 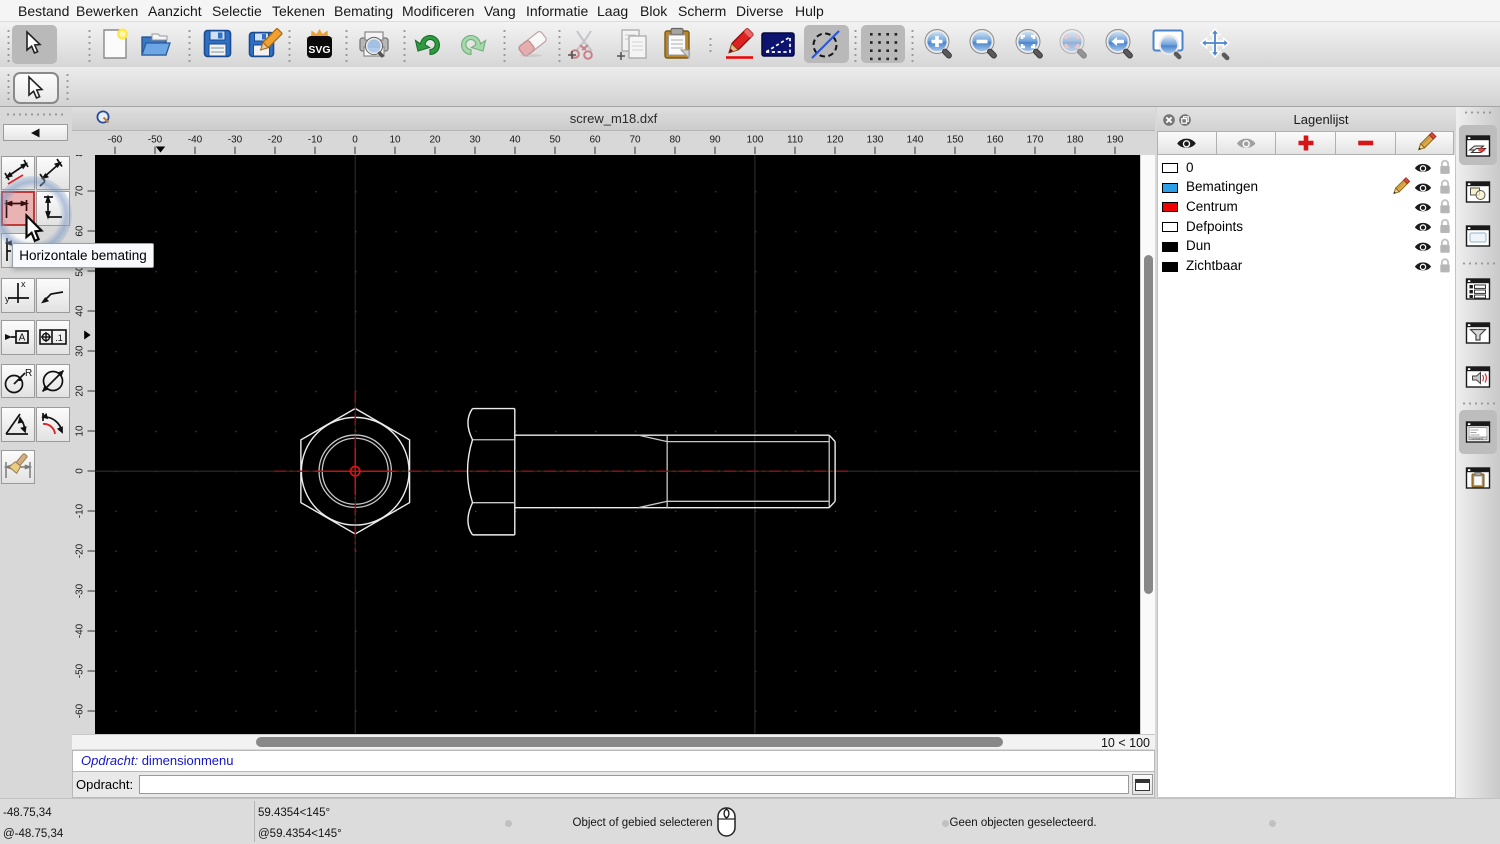 I want to click on svg-text: R, so click(x=28, y=373).